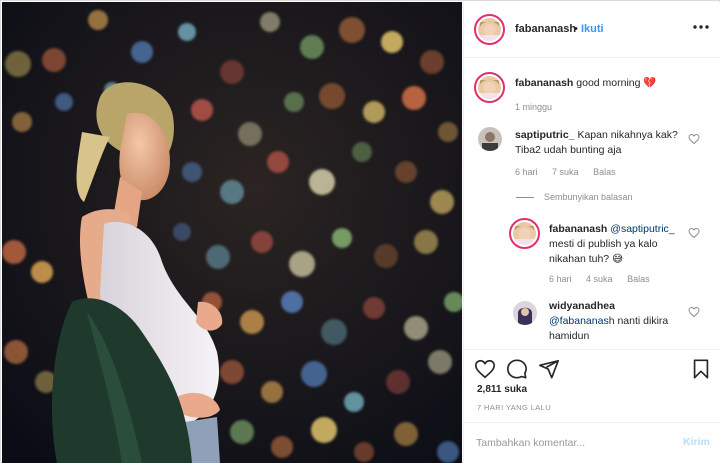 Image resolution: width=720 pixels, height=463 pixels. Describe the element at coordinates (701, 27) in the screenshot. I see `more-horizontal-icon` at that location.